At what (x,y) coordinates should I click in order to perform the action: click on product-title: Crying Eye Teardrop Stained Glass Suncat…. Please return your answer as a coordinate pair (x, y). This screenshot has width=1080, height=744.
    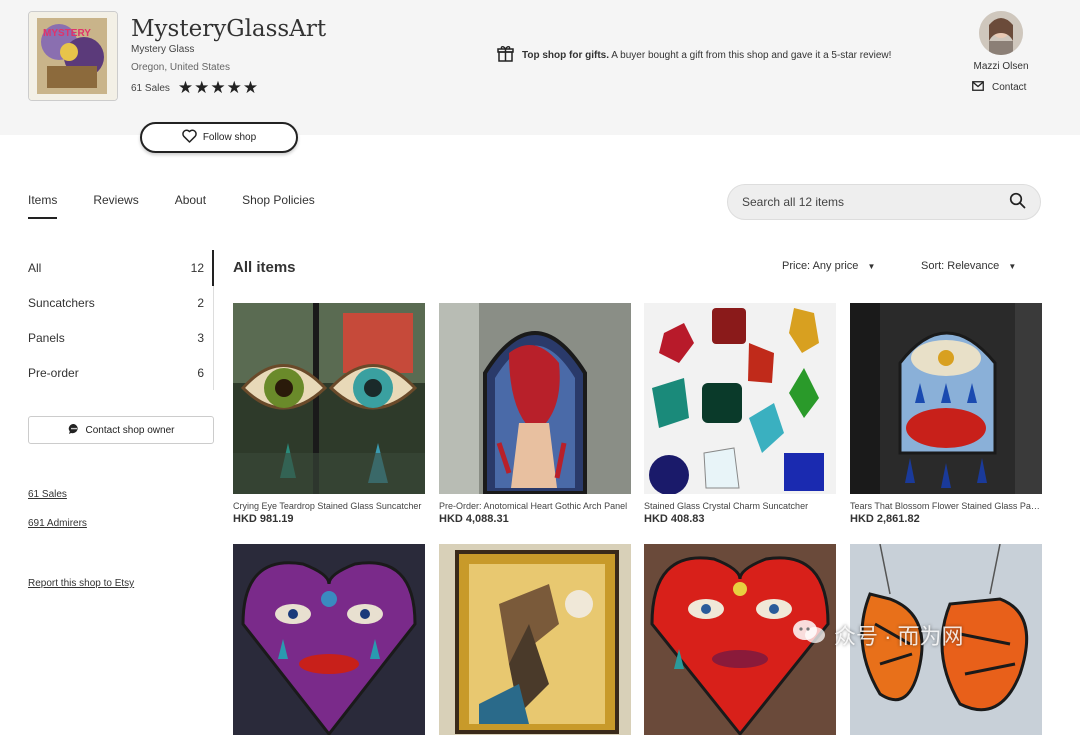
    Looking at the image, I should click on (329, 506).